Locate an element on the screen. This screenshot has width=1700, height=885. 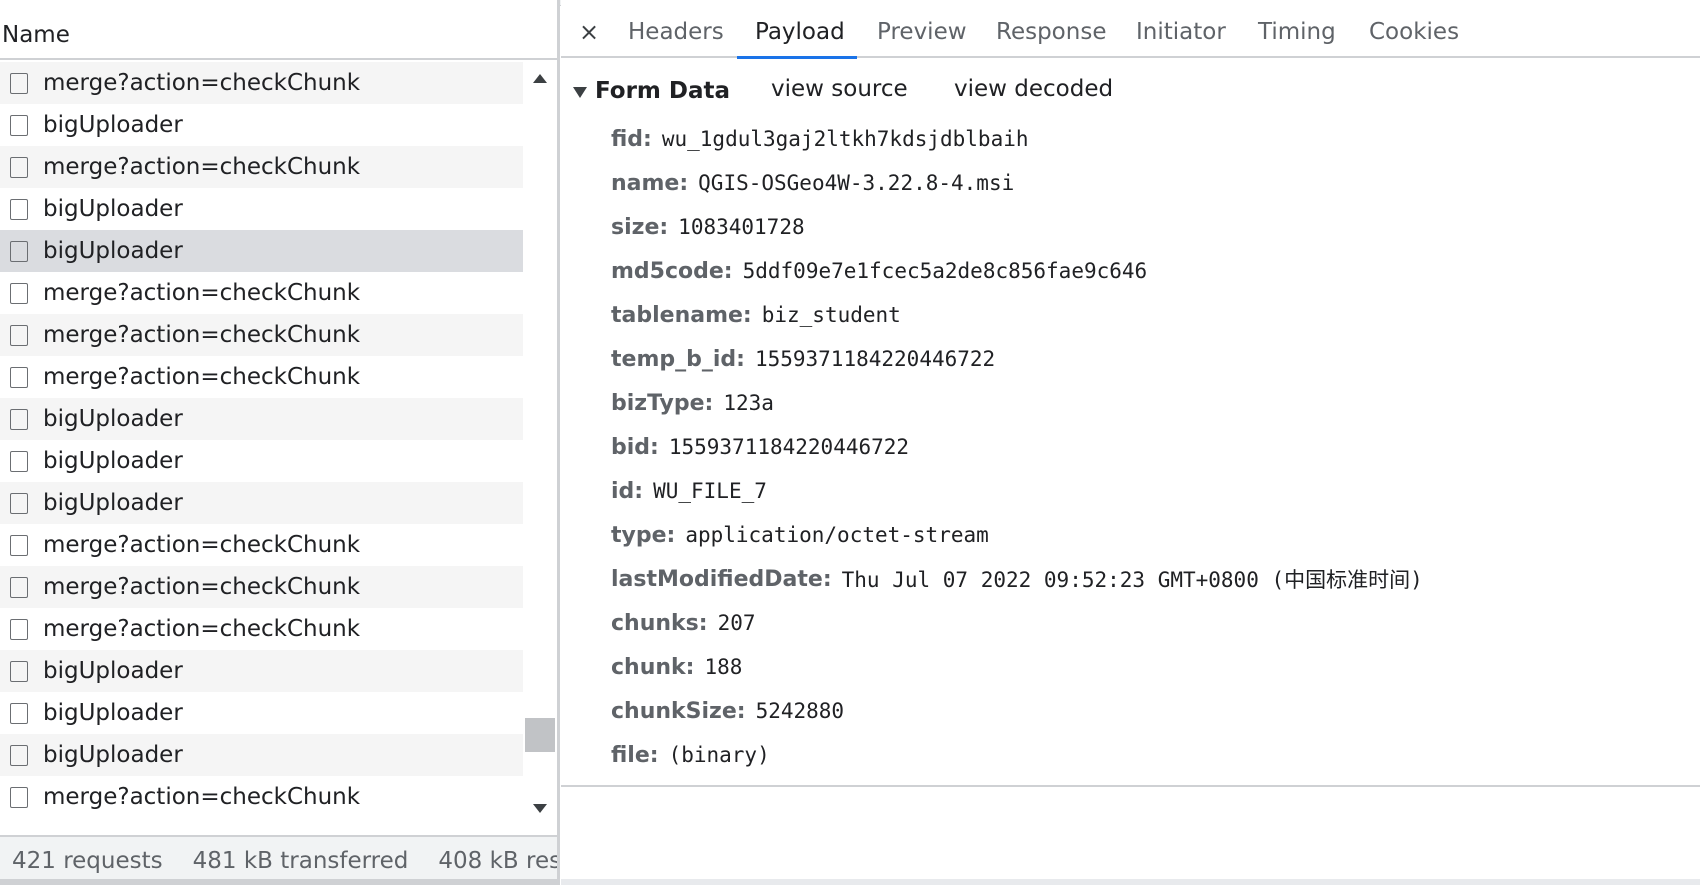
form-field-value: QGIS-OSGeo4W-3.22.8-4.msi is located at coordinates (856, 183).